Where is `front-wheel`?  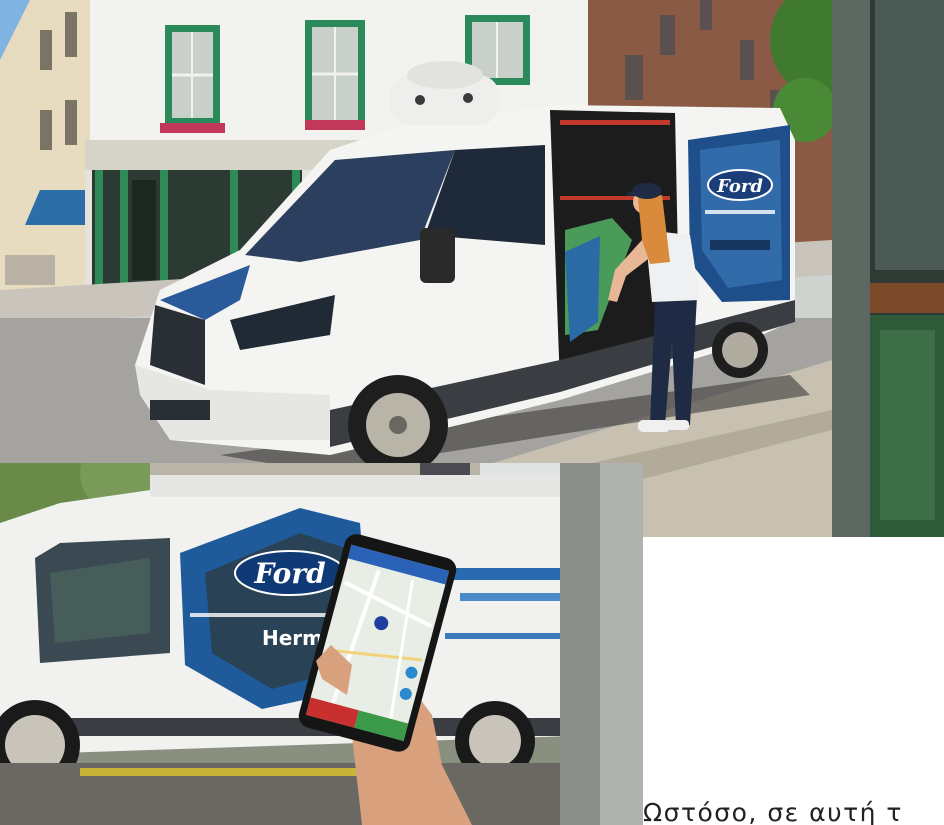 front-wheel is located at coordinates (398, 425).